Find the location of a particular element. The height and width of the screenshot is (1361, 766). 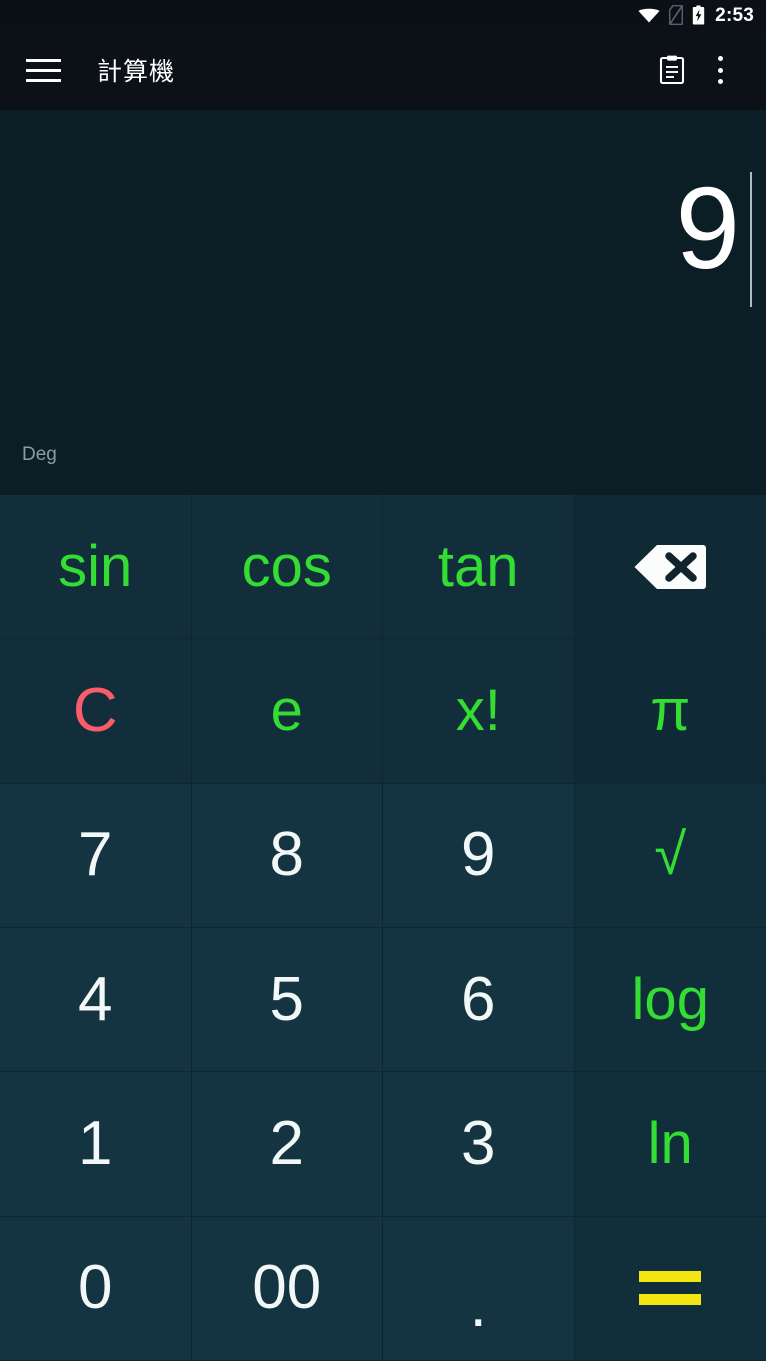

key-sqrt-label: √ is located at coordinates (670, 855).